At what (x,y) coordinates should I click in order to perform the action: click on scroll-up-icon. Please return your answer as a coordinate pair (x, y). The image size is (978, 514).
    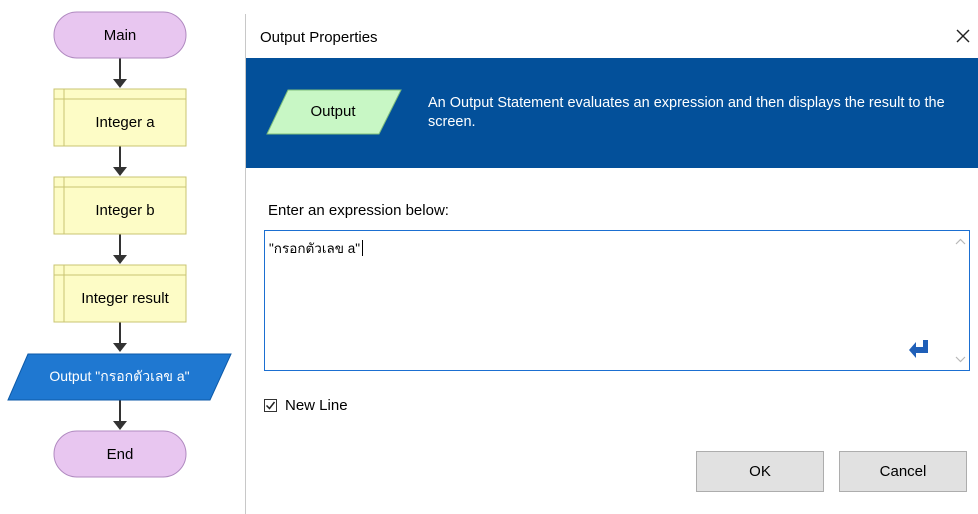
    Looking at the image, I should click on (960, 241).